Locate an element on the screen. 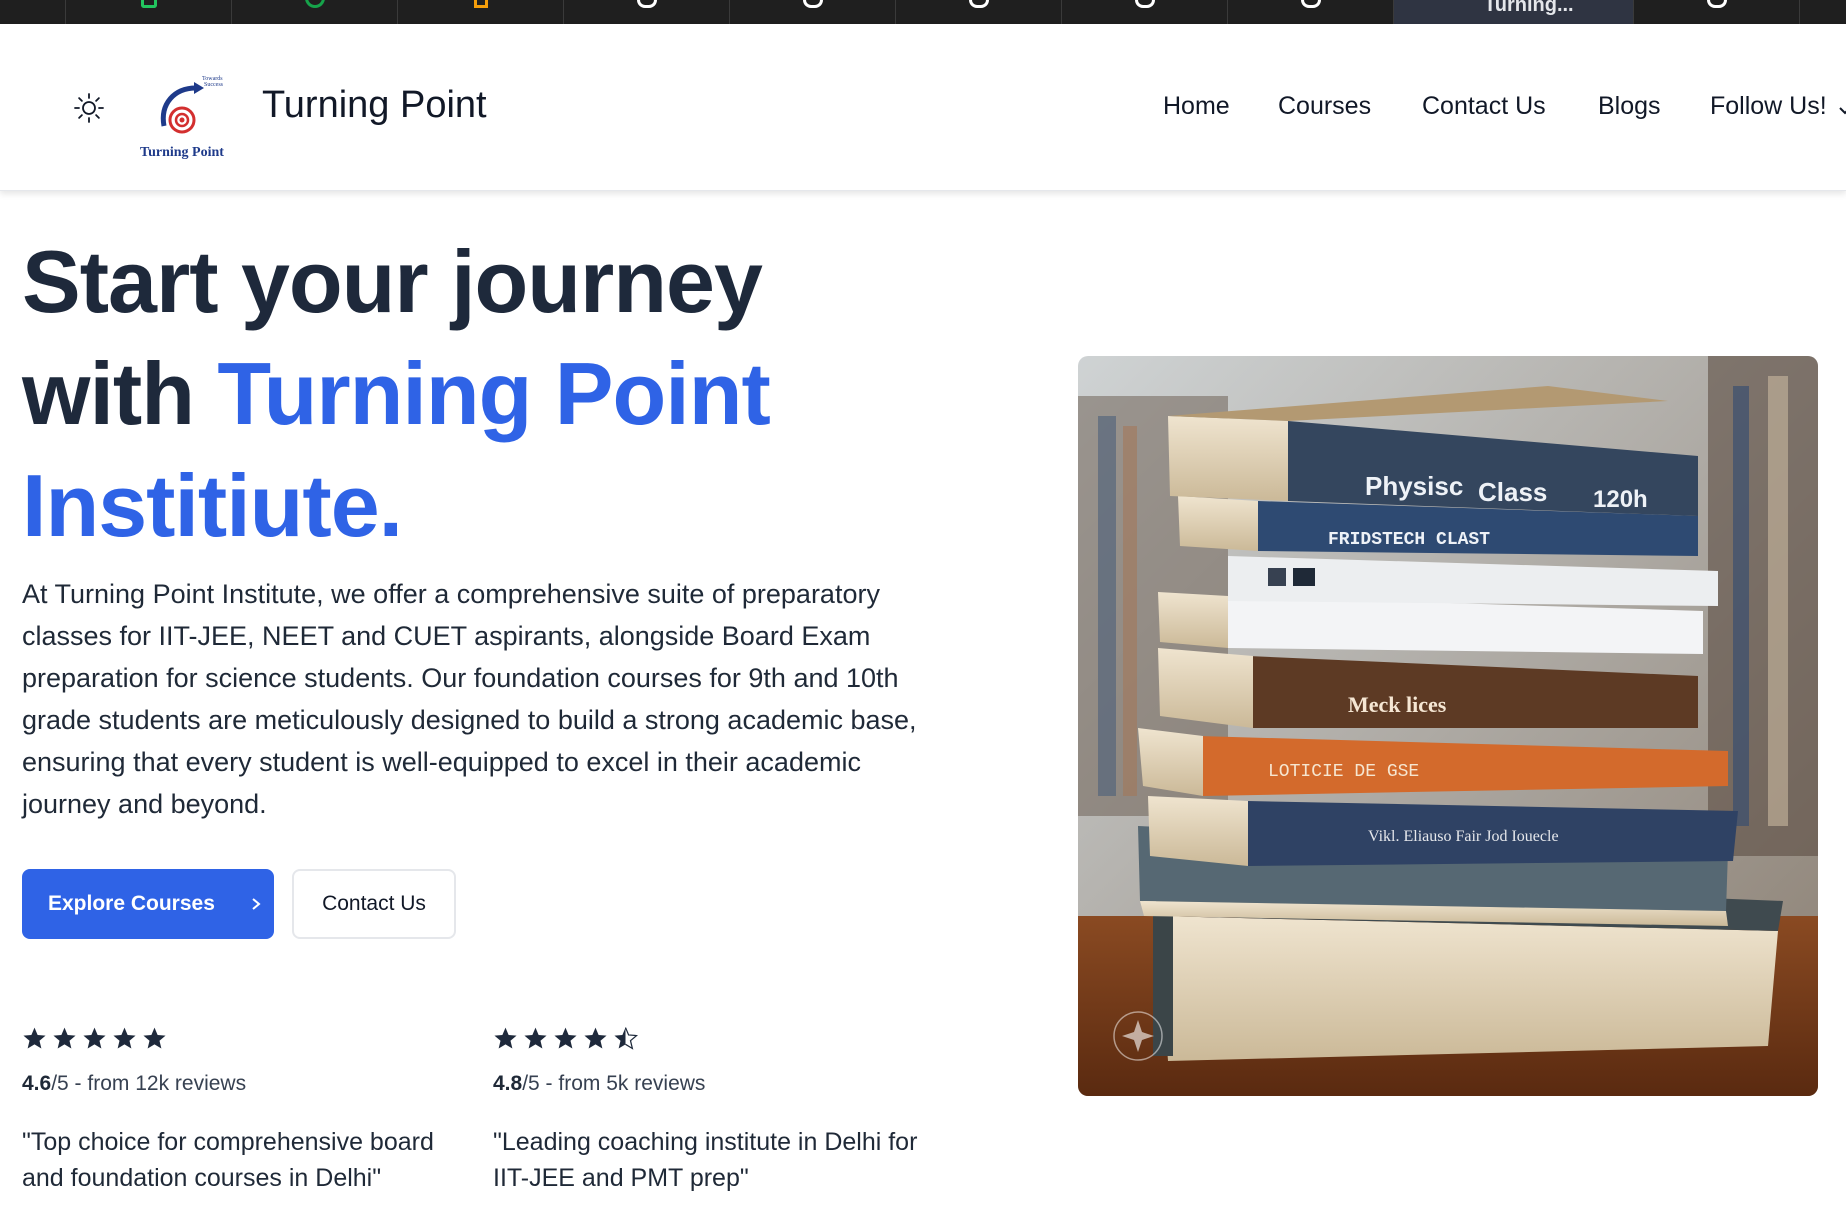 This screenshot has height=1206, width=1846. rating-source: - from 5k reviews is located at coordinates (622, 1083).